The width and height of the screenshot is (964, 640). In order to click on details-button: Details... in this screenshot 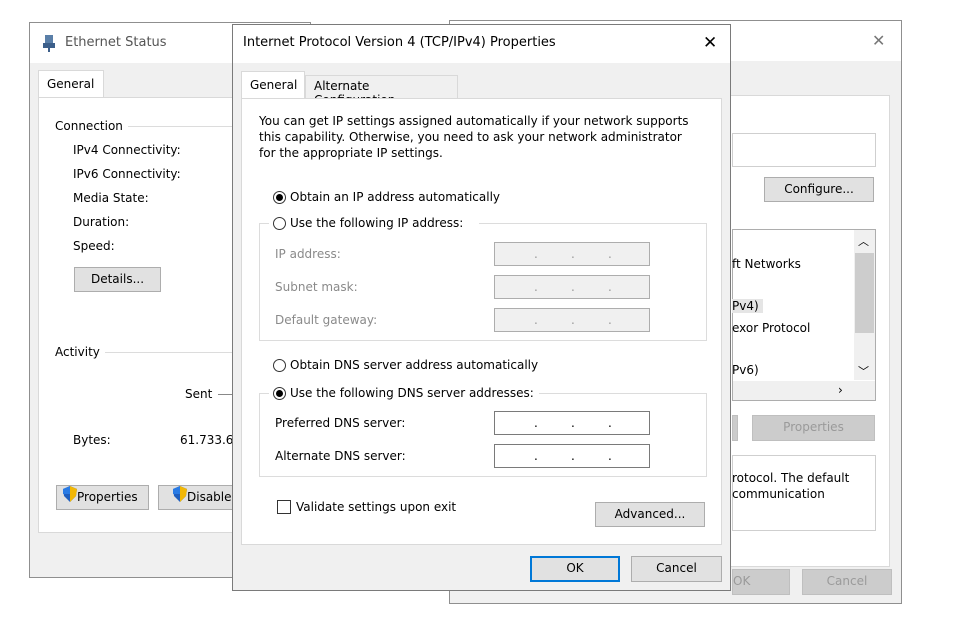, I will do `click(117, 279)`.